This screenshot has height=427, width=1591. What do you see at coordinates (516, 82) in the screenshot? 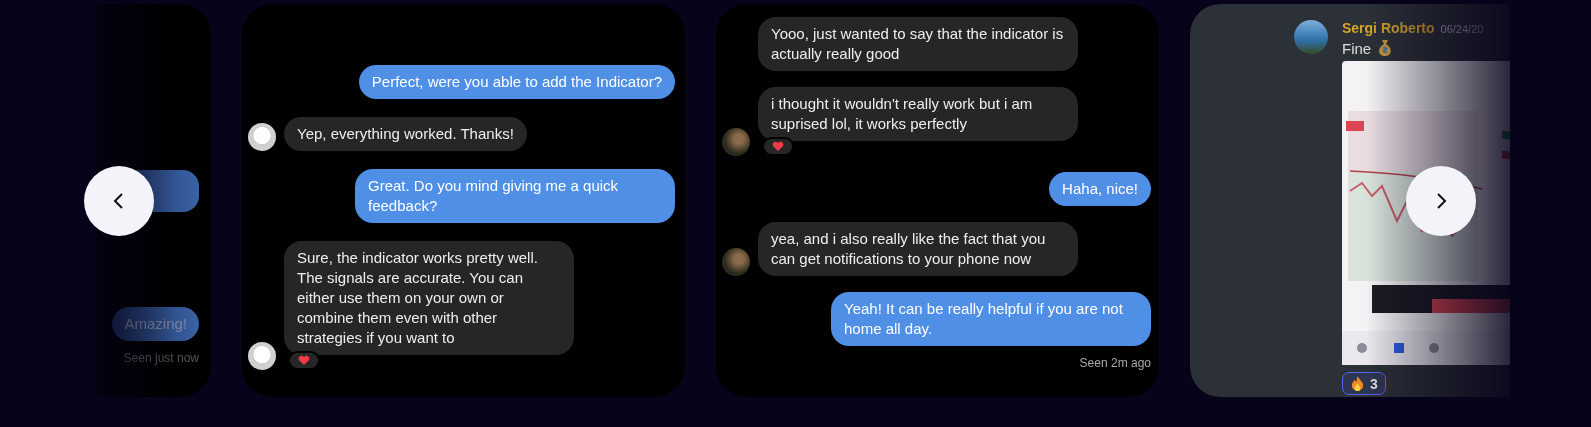
I see `message-bubble: Perfect, were you able to add the Indicator?` at bounding box center [516, 82].